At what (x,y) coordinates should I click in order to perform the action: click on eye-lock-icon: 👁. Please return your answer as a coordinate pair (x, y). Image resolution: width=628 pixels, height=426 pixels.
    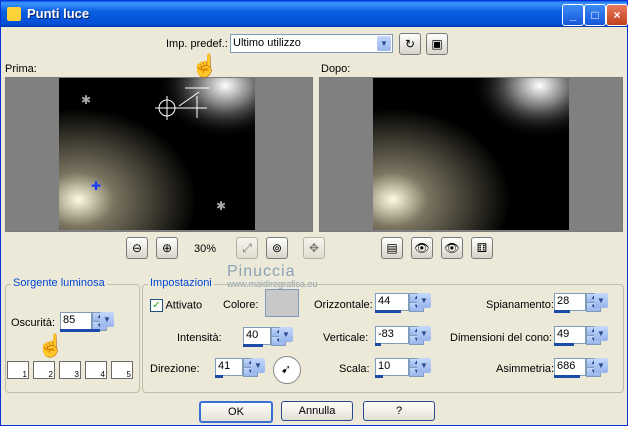
    Looking at the image, I should click on (422, 248).